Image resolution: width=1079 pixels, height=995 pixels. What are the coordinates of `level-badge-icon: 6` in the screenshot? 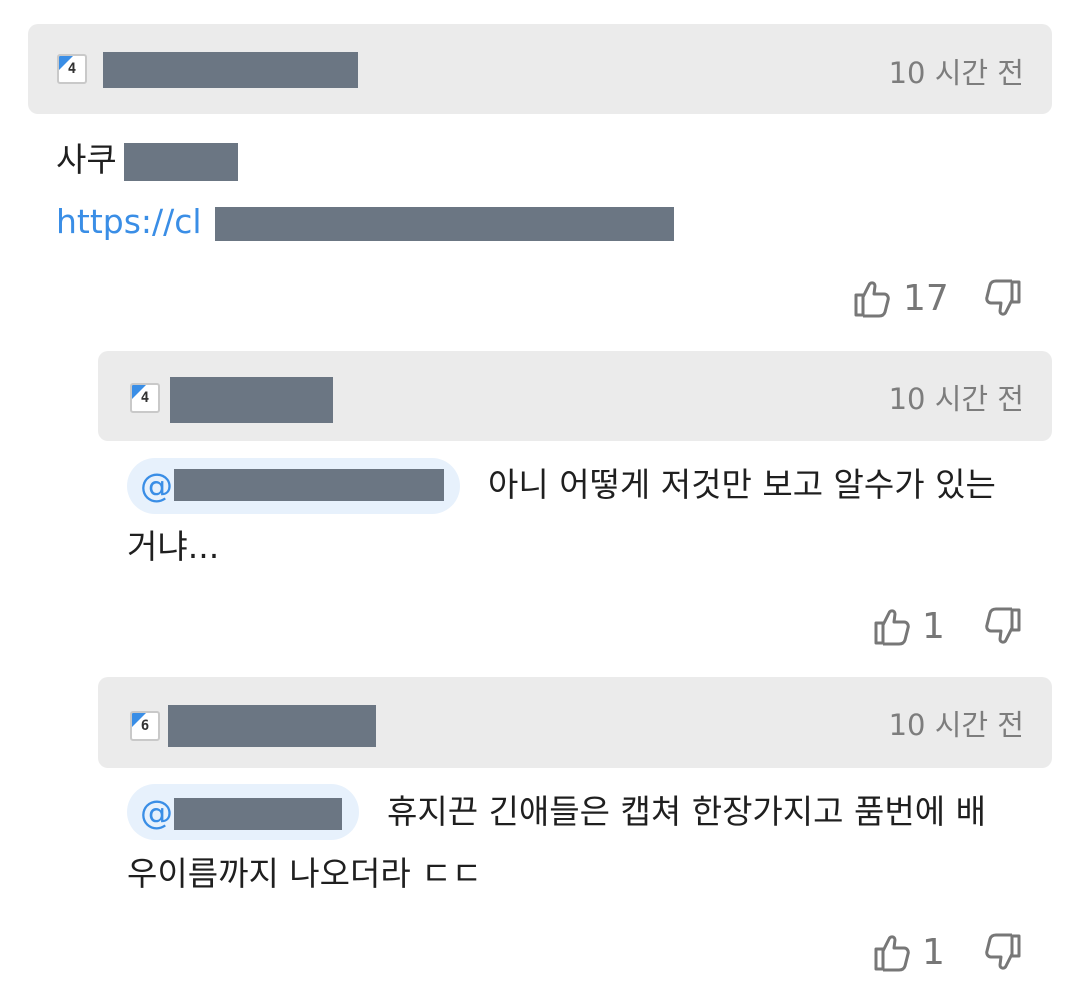 It's located at (145, 726).